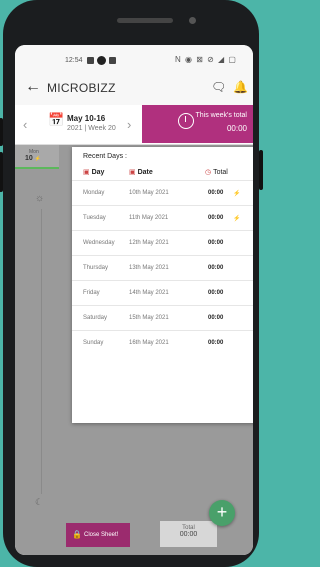 This screenshot has height=567, width=320. What do you see at coordinates (149, 243) in the screenshot?
I see `row-date: 12th May 2021` at bounding box center [149, 243].